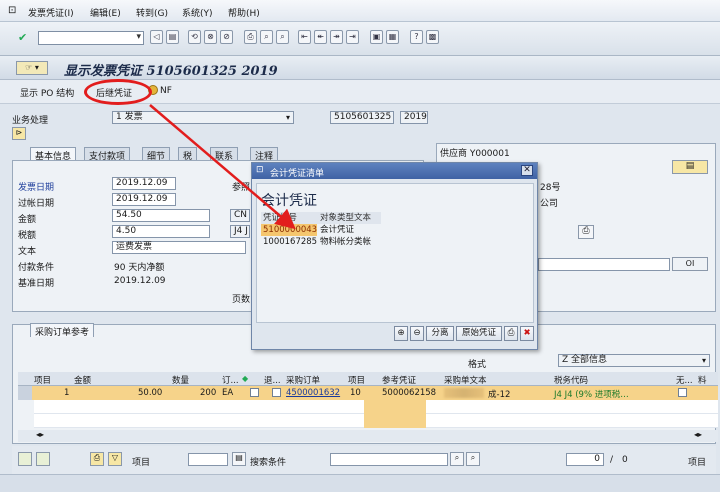 The height and width of the screenshot is (492, 720). What do you see at coordinates (27, 236) in the screenshot?
I see `tax-label: 税额` at bounding box center [27, 236].